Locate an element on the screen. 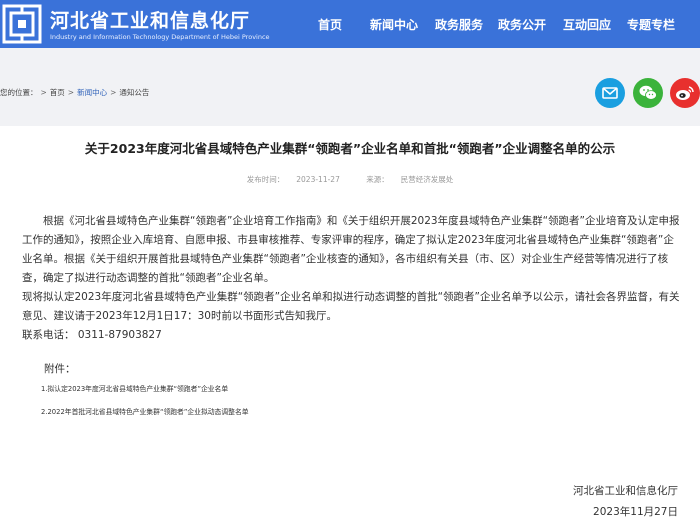 The width and height of the screenshot is (700, 522). nav-interaction: 互动回应 is located at coordinates (587, 24).